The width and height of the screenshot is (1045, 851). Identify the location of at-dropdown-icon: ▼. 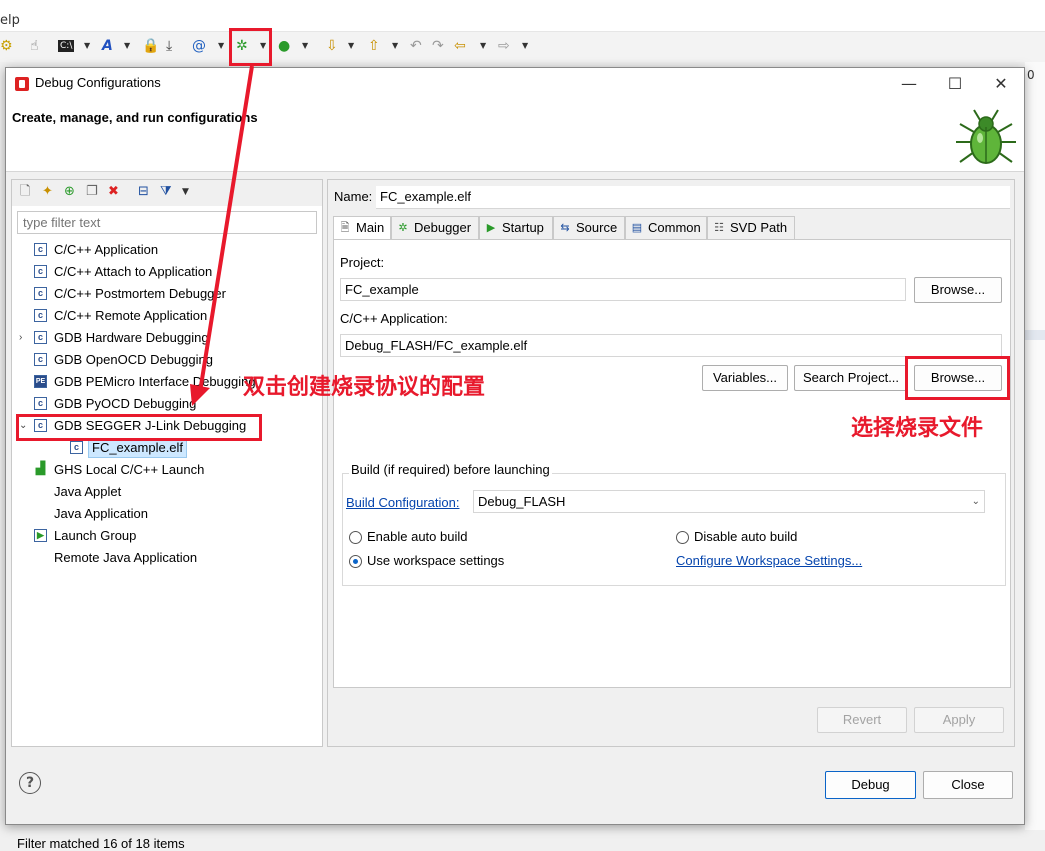
(221, 46).